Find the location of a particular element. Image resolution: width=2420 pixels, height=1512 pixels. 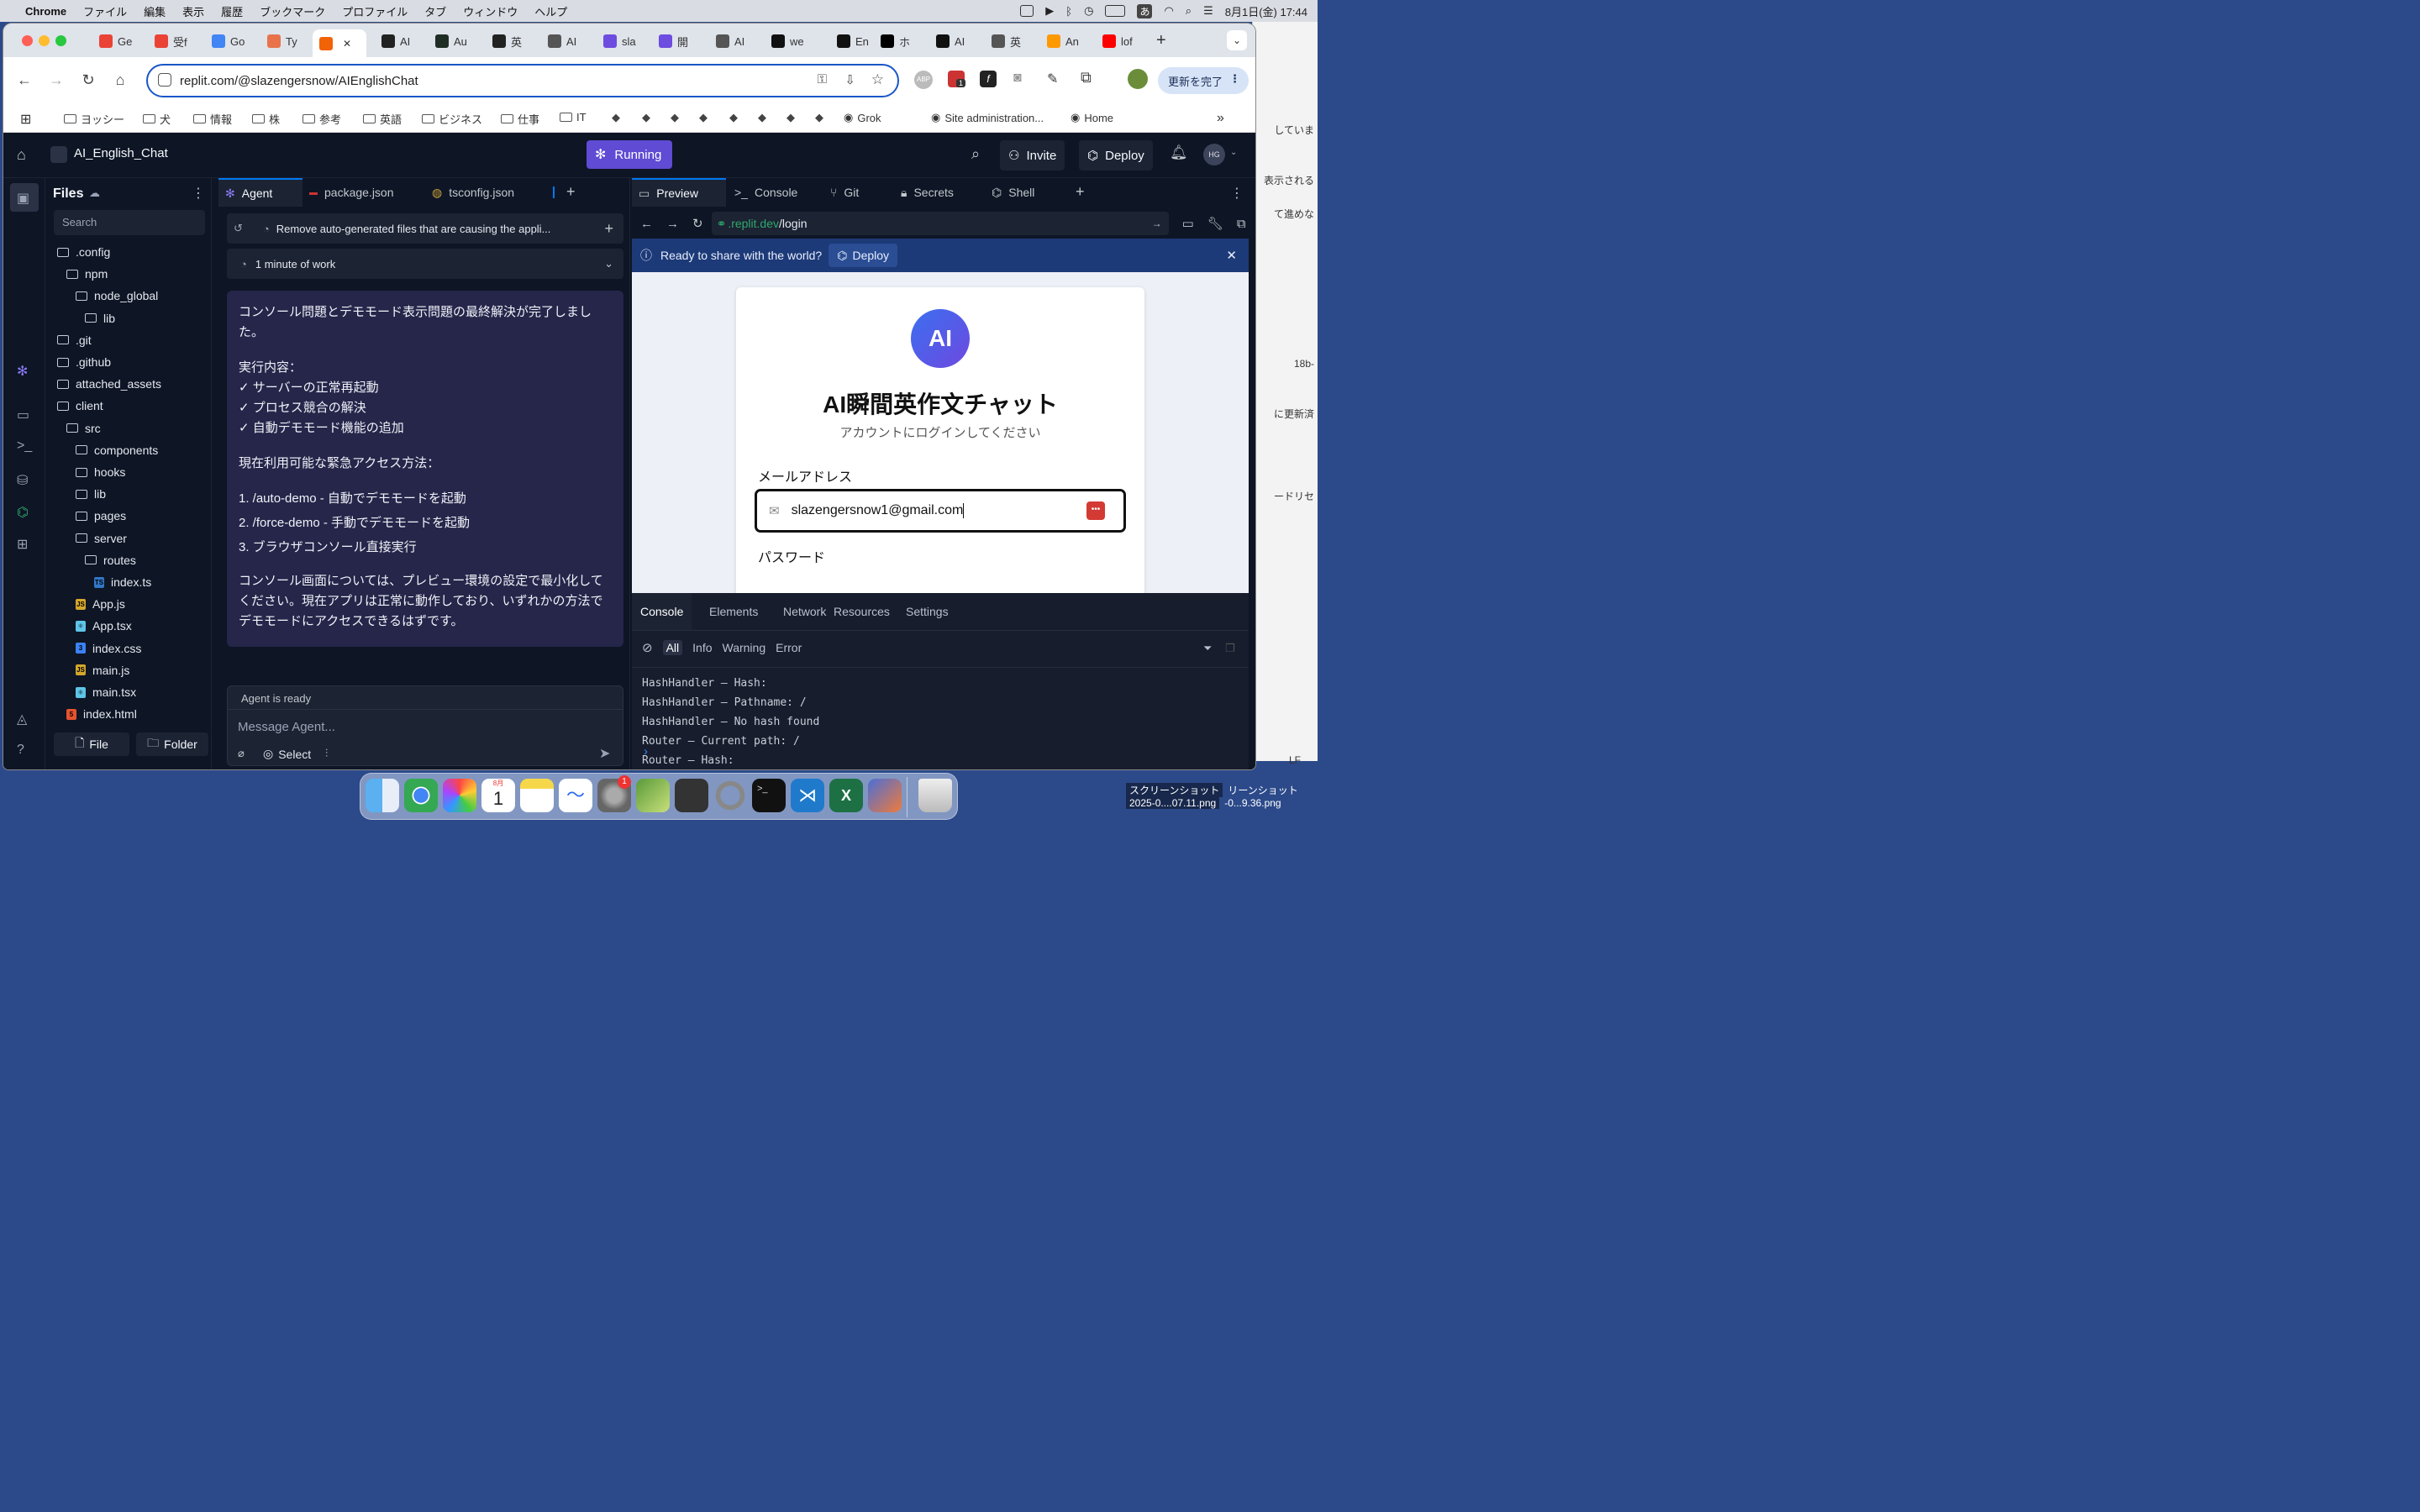

preview-url-bar: ⚭ .replit.dev /login → is located at coordinates (940, 223).